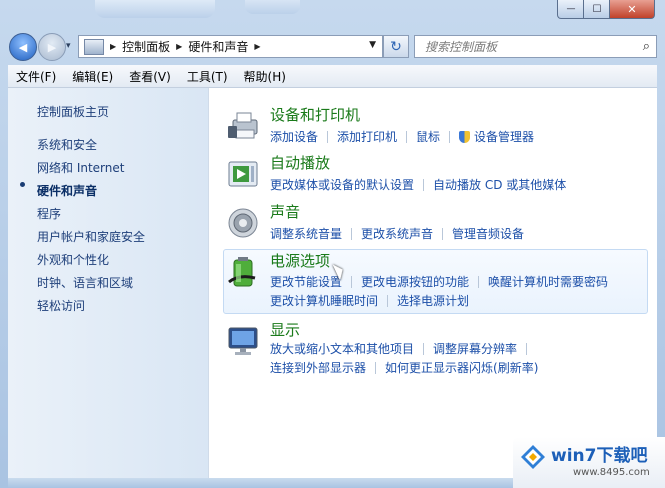  Describe the element at coordinates (499, 184) in the screenshot. I see `link-autoplay-cd: 自动播放 CD 或其他媒体` at that location.